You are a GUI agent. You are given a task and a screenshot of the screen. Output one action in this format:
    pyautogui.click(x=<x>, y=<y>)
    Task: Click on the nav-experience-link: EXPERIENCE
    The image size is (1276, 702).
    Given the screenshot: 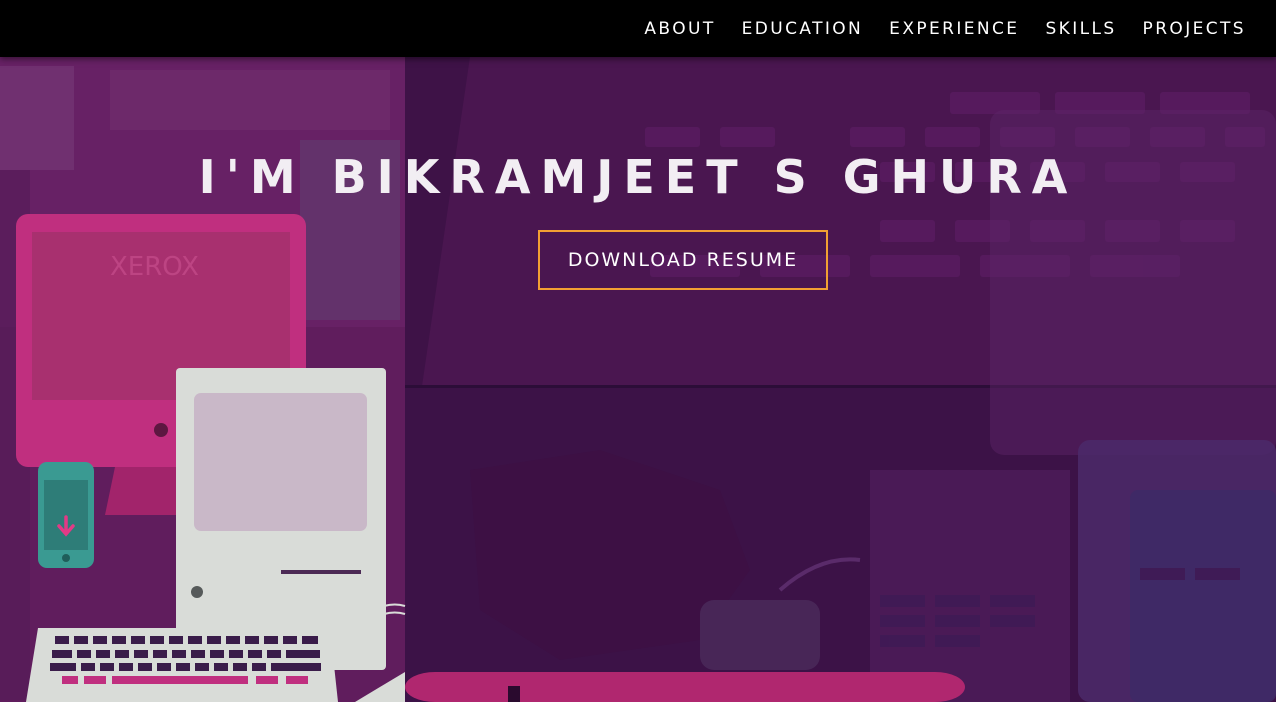 What is the action you would take?
    pyautogui.click(x=954, y=29)
    